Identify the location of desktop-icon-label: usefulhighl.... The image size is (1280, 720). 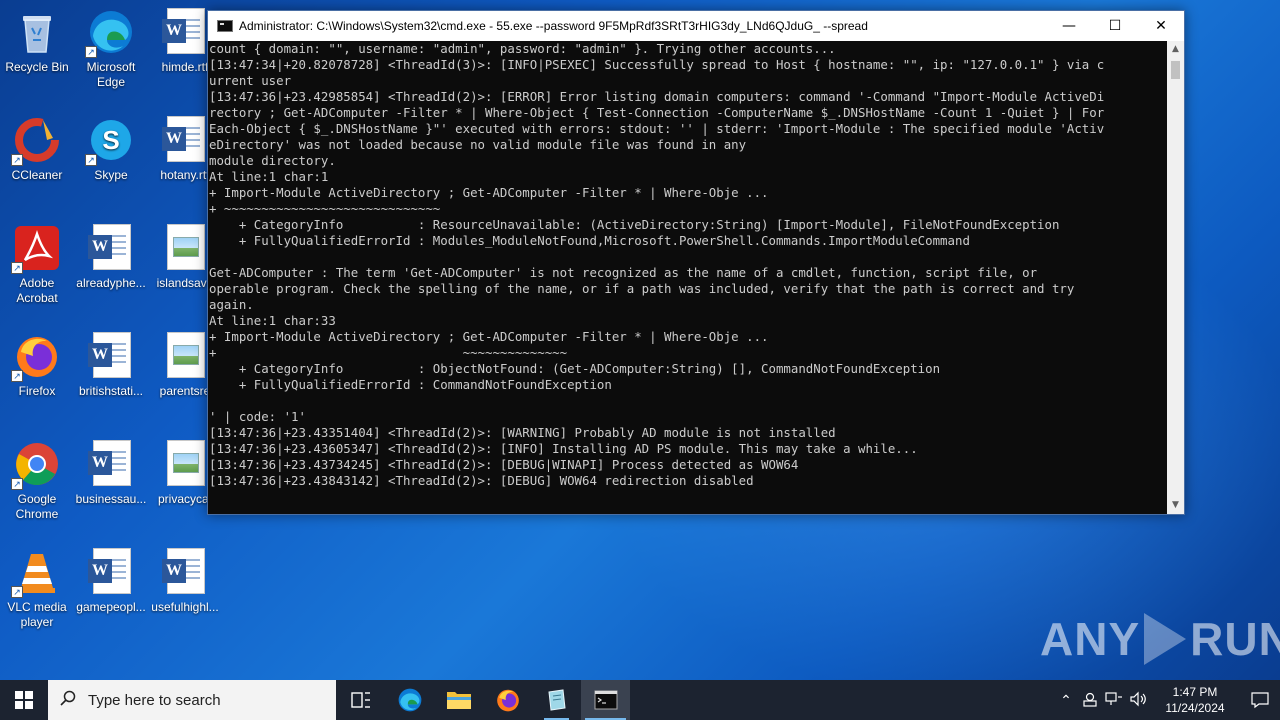
(185, 607).